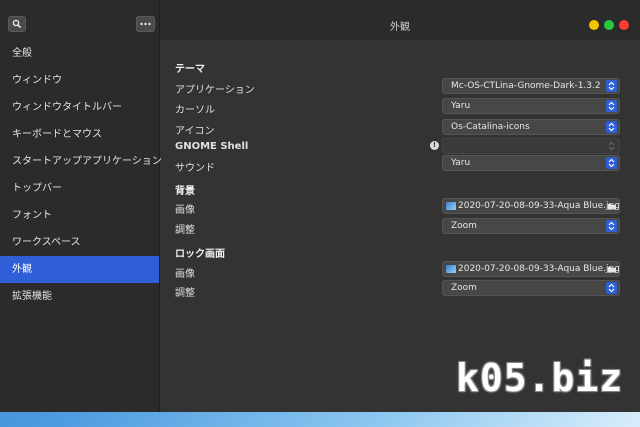  Describe the element at coordinates (539, 269) in the screenshot. I see `lock-screen-image-filename: 2020-07-20-08-09-33-Aqua Blue.jpg` at that location.